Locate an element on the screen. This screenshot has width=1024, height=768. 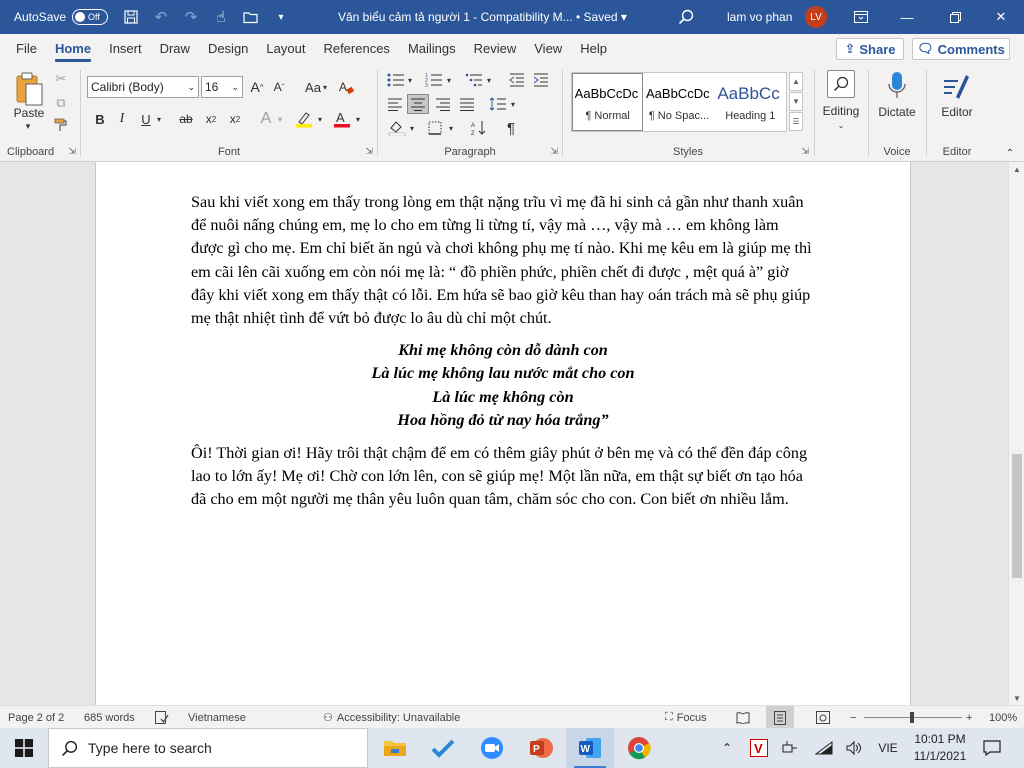
print-layout-icon is located at coordinates (780, 717).